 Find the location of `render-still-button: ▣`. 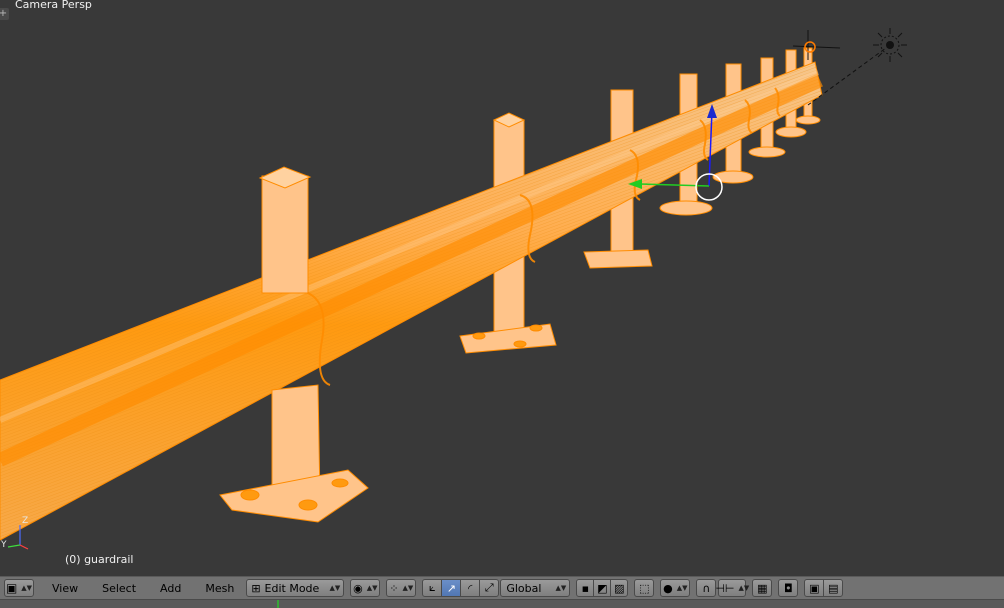

render-still-button: ▣ is located at coordinates (814, 588).